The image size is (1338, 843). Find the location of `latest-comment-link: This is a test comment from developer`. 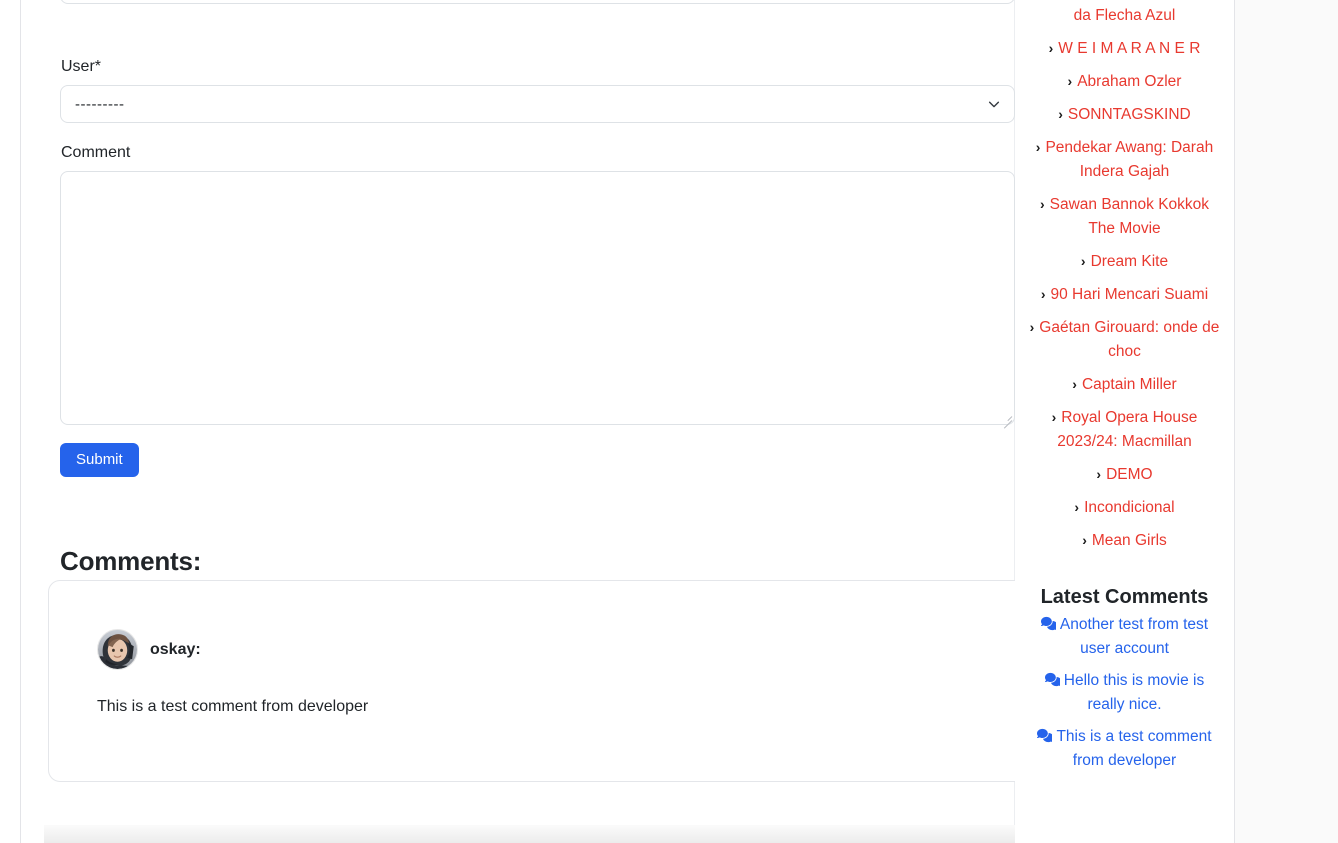

latest-comment-link: This is a test comment from developer is located at coordinates (1124, 749).